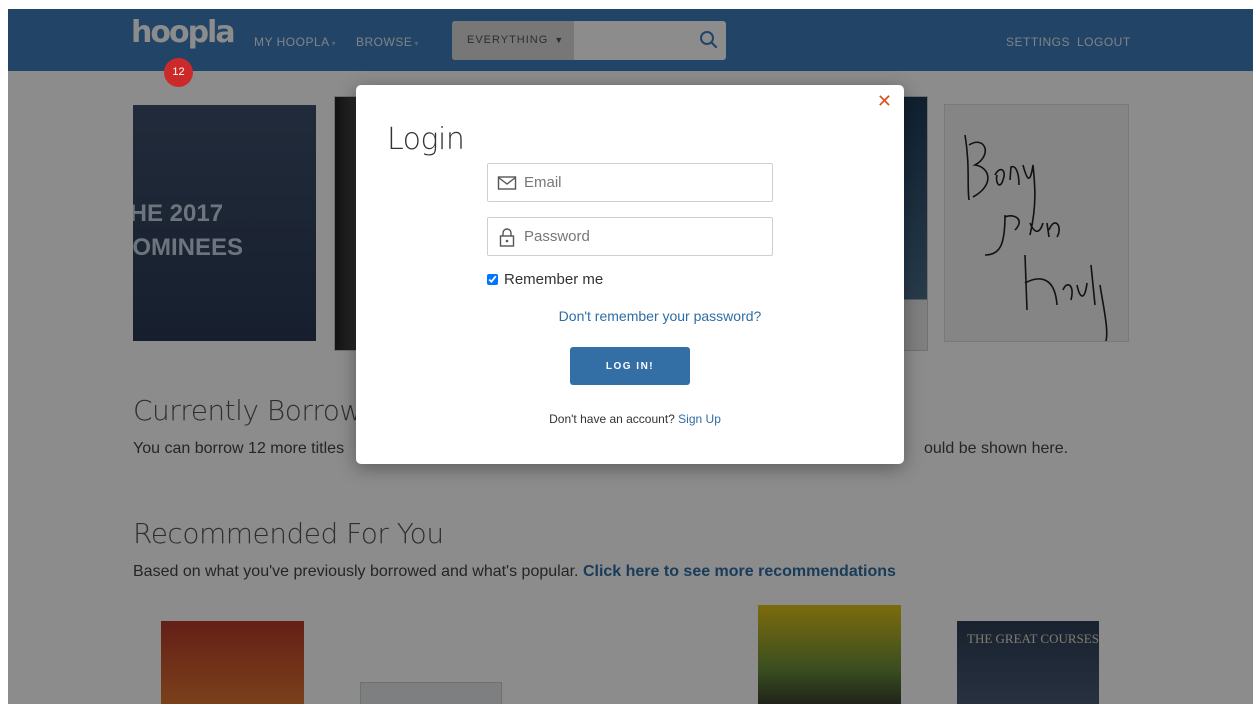 This screenshot has width=1253, height=704. I want to click on remember-me-row: Remember me, so click(545, 279).